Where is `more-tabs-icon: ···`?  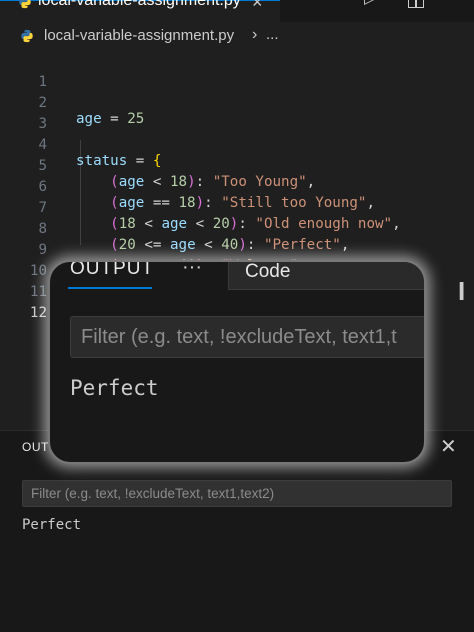
more-tabs-icon: ··· is located at coordinates (192, 270).